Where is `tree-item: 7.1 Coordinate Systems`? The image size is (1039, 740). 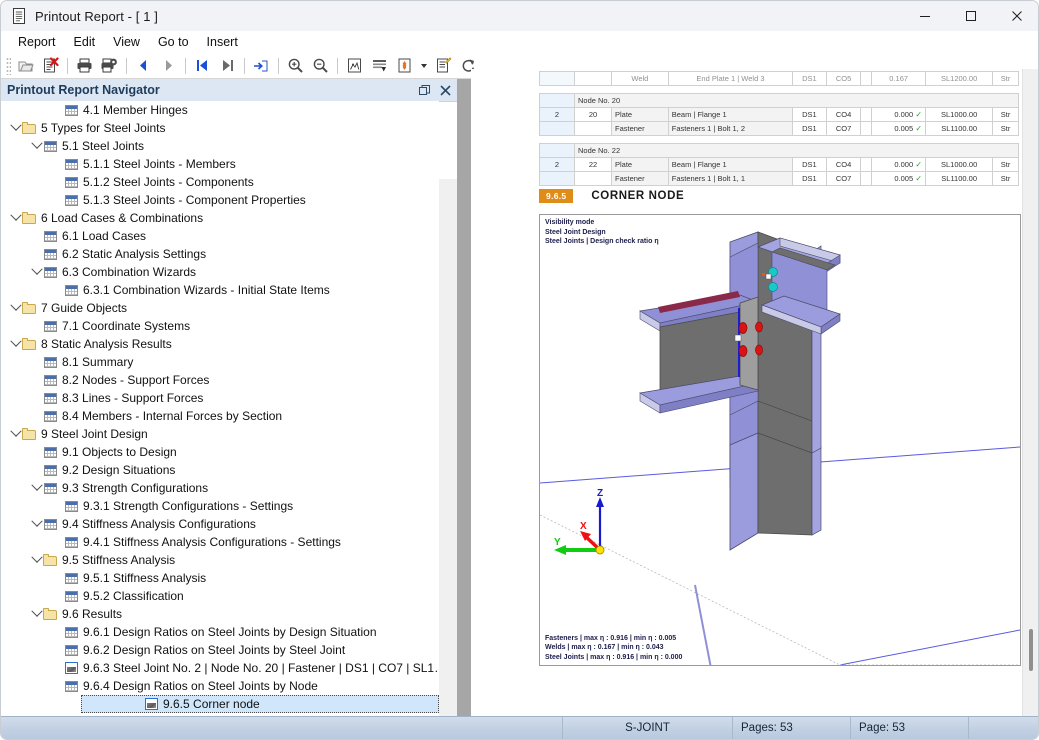 tree-item: 7.1 Coordinate Systems is located at coordinates (220, 326).